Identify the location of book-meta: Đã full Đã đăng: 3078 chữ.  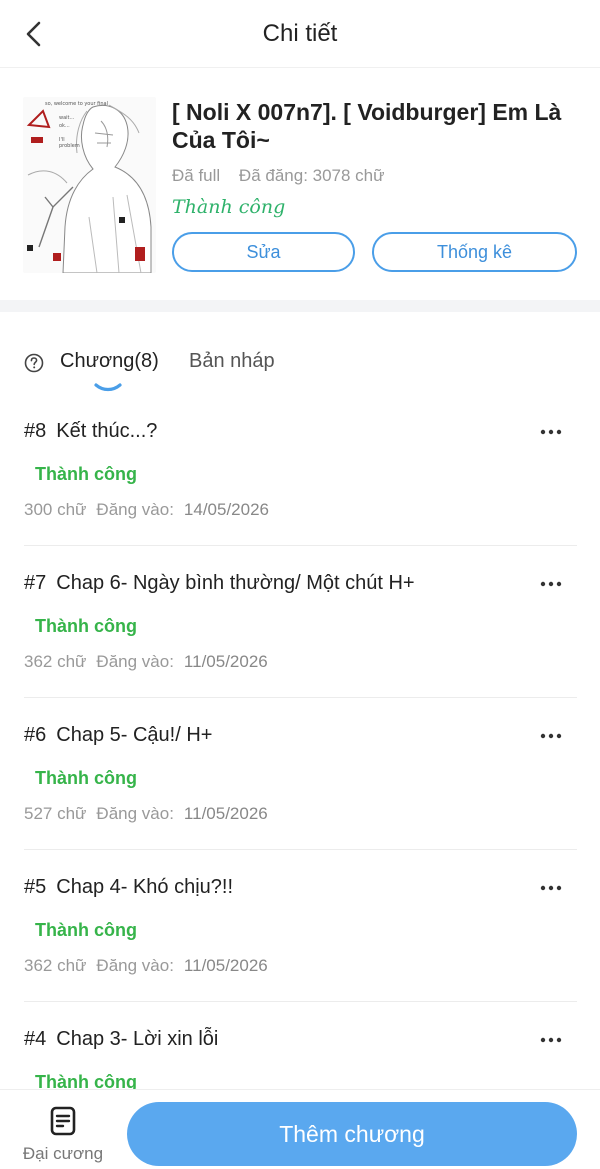
(278, 176).